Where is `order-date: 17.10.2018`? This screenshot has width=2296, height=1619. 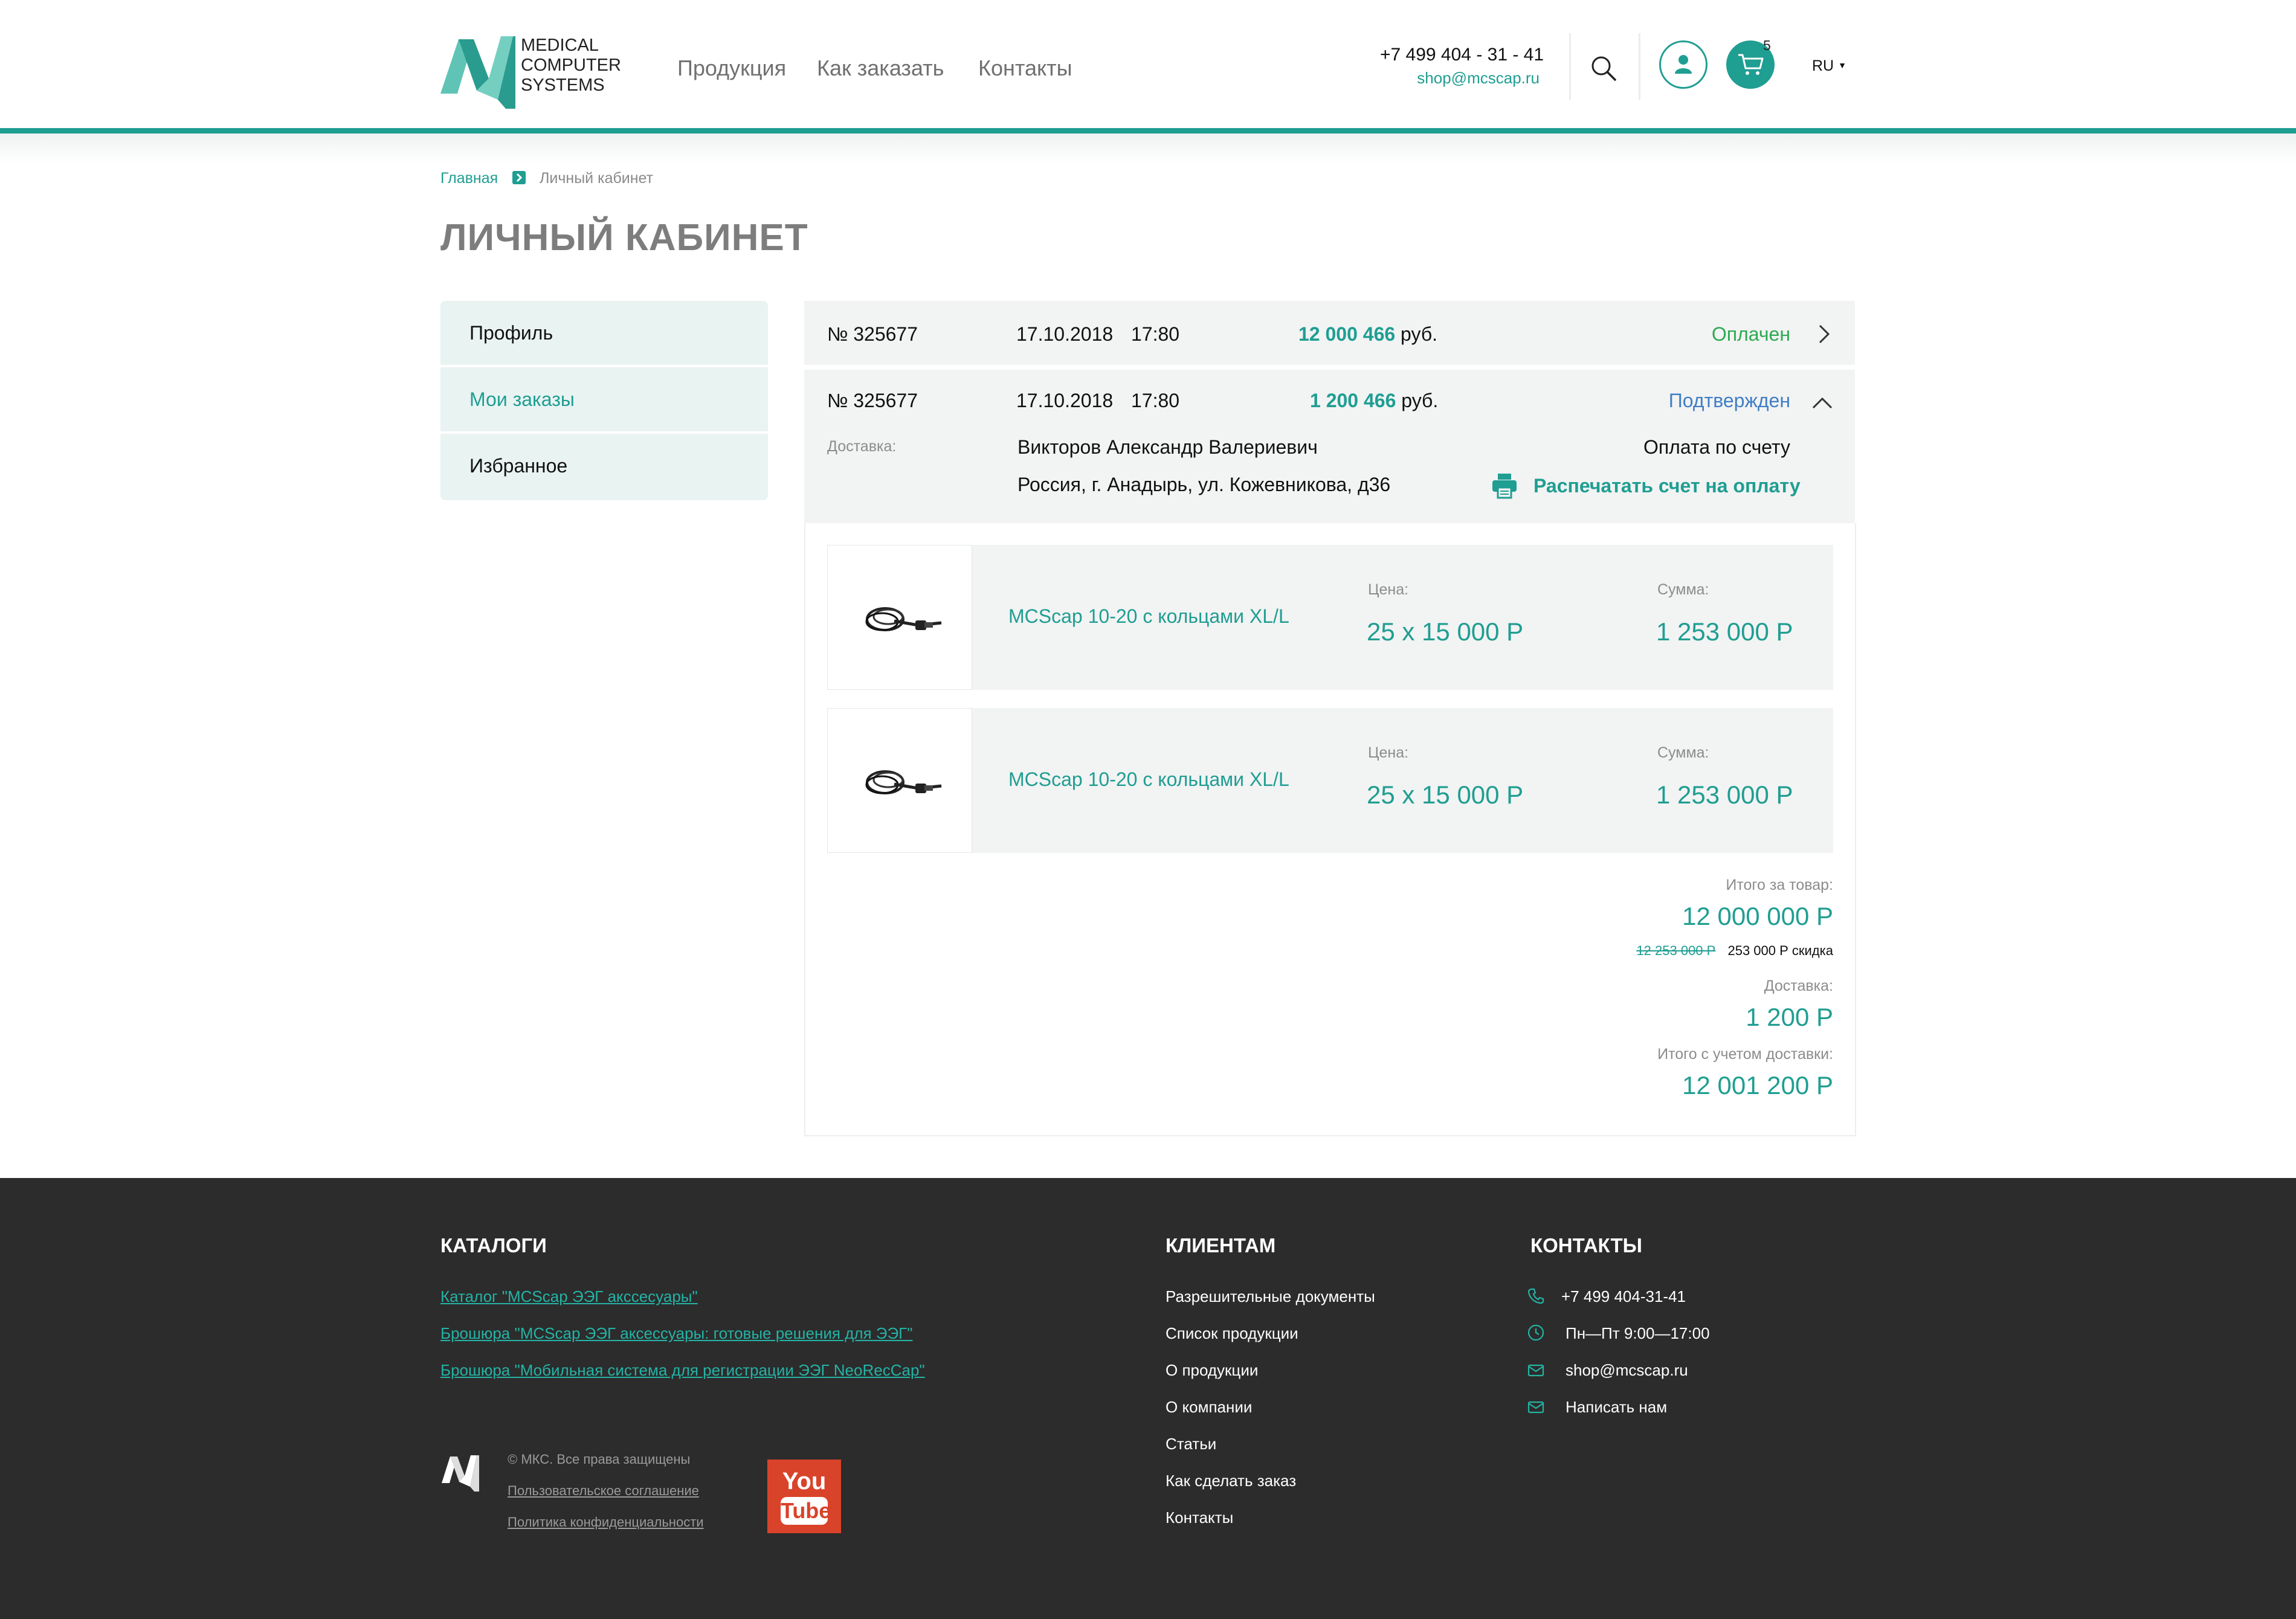 order-date: 17.10.2018 is located at coordinates (1065, 334).